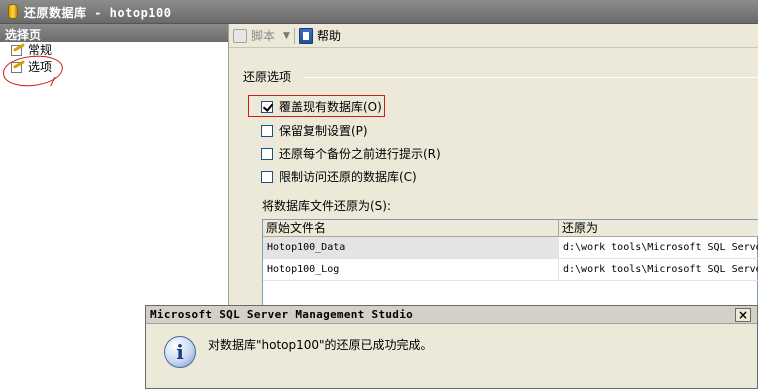 This screenshot has width=758, height=389. Describe the element at coordinates (180, 352) in the screenshot. I see `information-icon: i` at that location.